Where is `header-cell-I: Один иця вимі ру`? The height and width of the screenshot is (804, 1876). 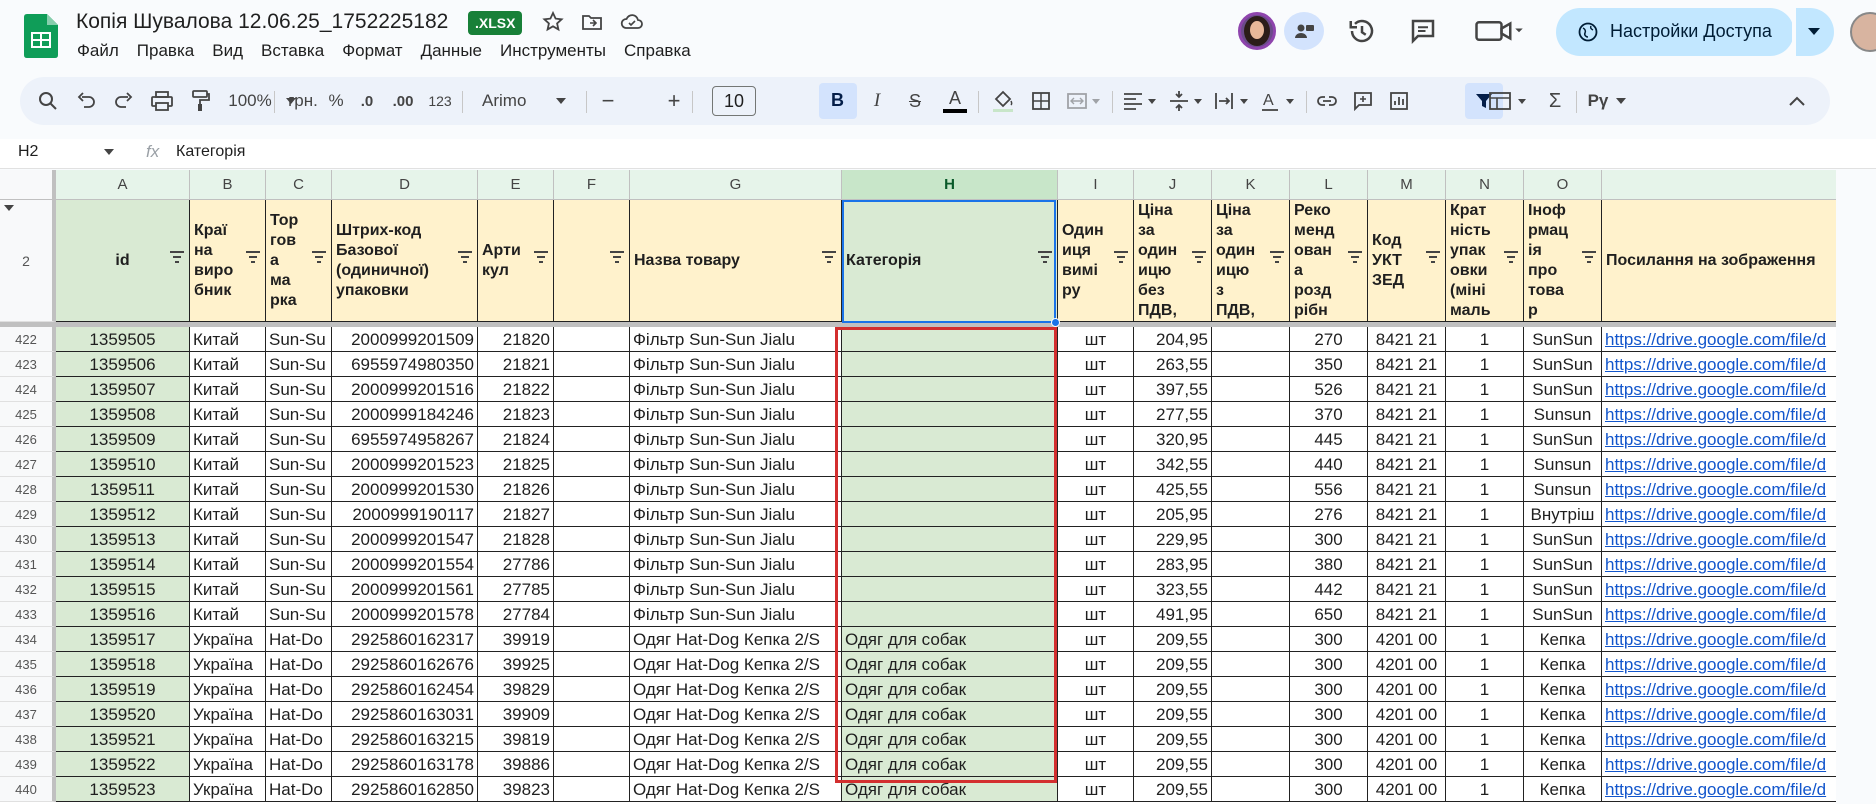
header-cell-I: Один иця вимі ру is located at coordinates (1096, 261).